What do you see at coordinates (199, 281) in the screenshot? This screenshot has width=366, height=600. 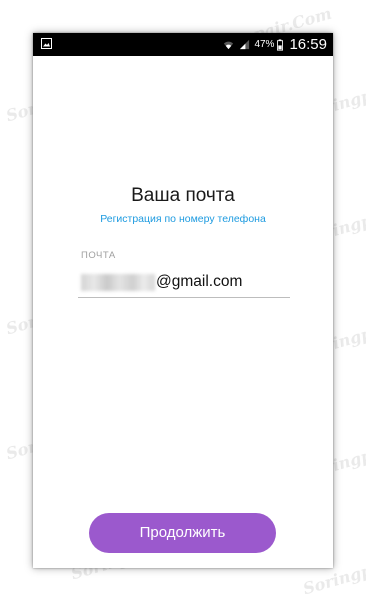 I see `email-field-value: @gmail.com` at bounding box center [199, 281].